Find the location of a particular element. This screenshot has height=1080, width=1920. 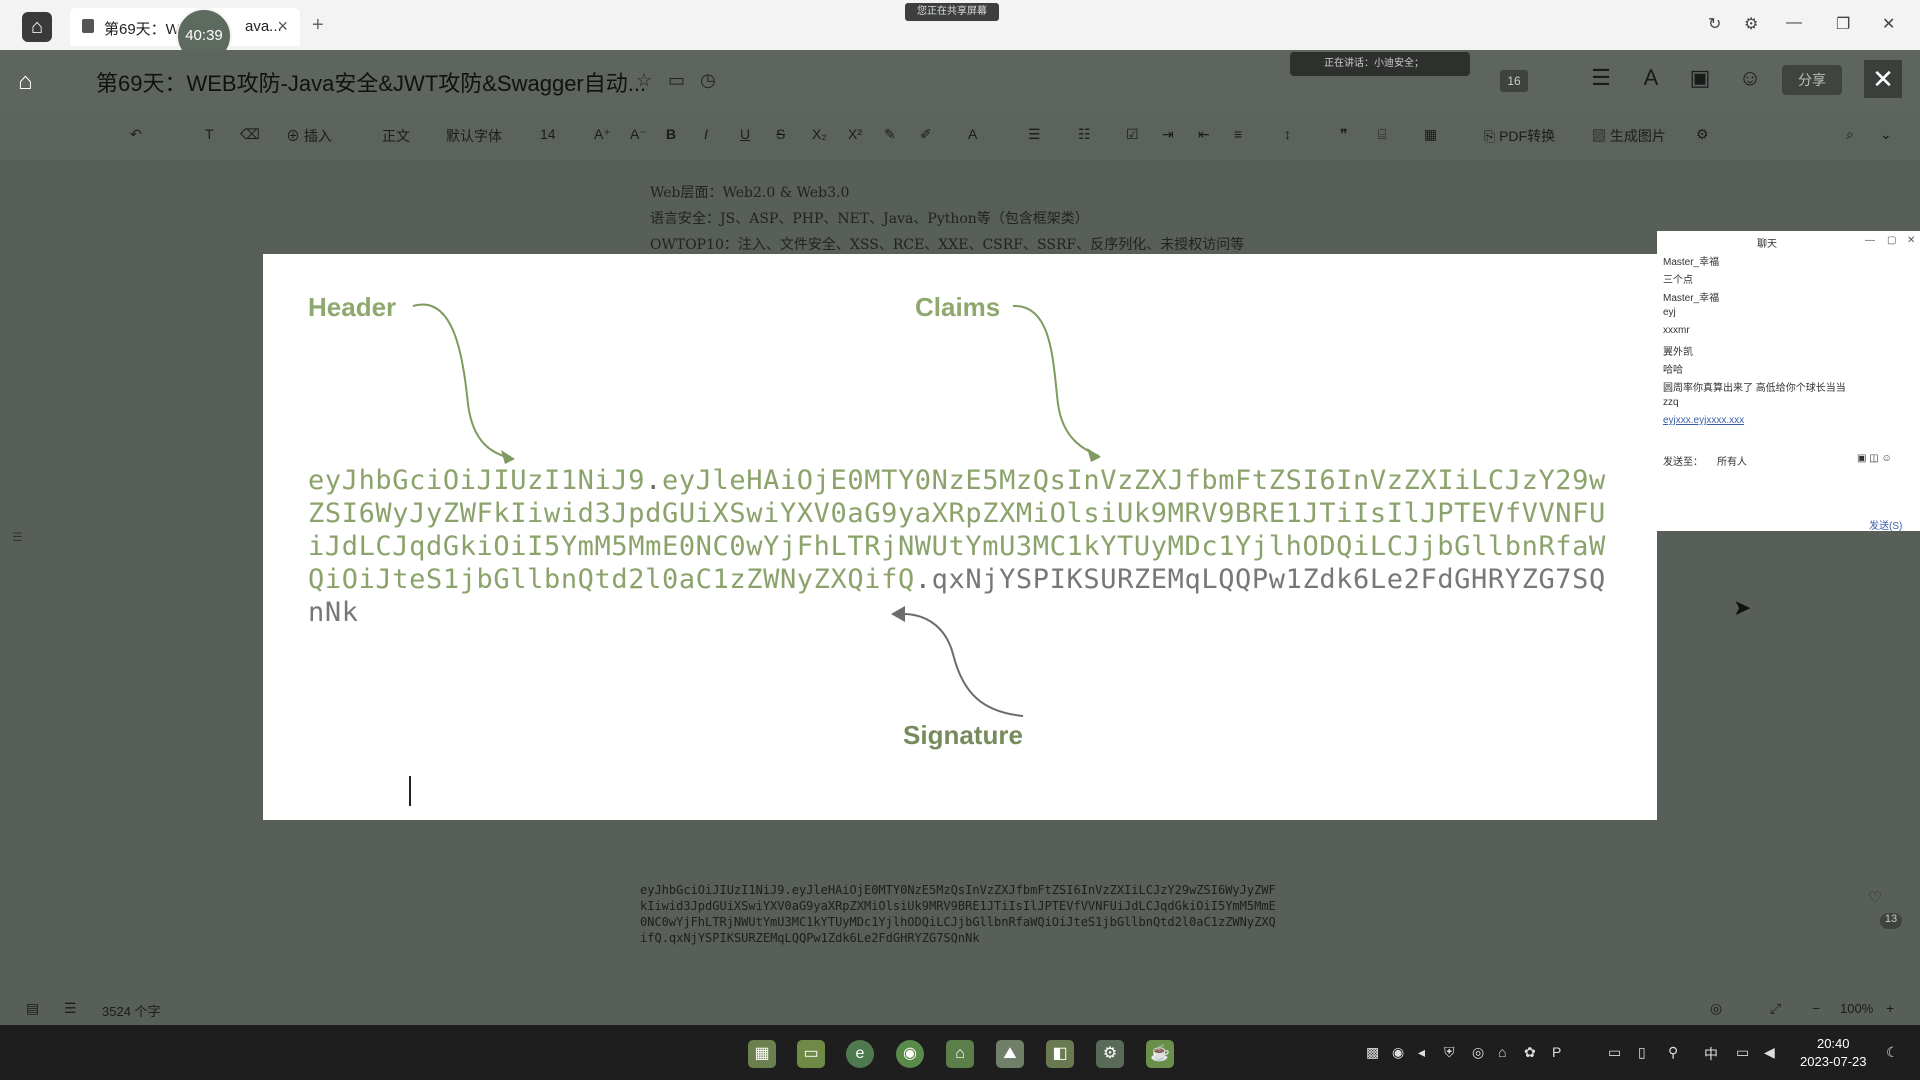

screen-share-badge: 您正在共享屏幕 is located at coordinates (952, 12).